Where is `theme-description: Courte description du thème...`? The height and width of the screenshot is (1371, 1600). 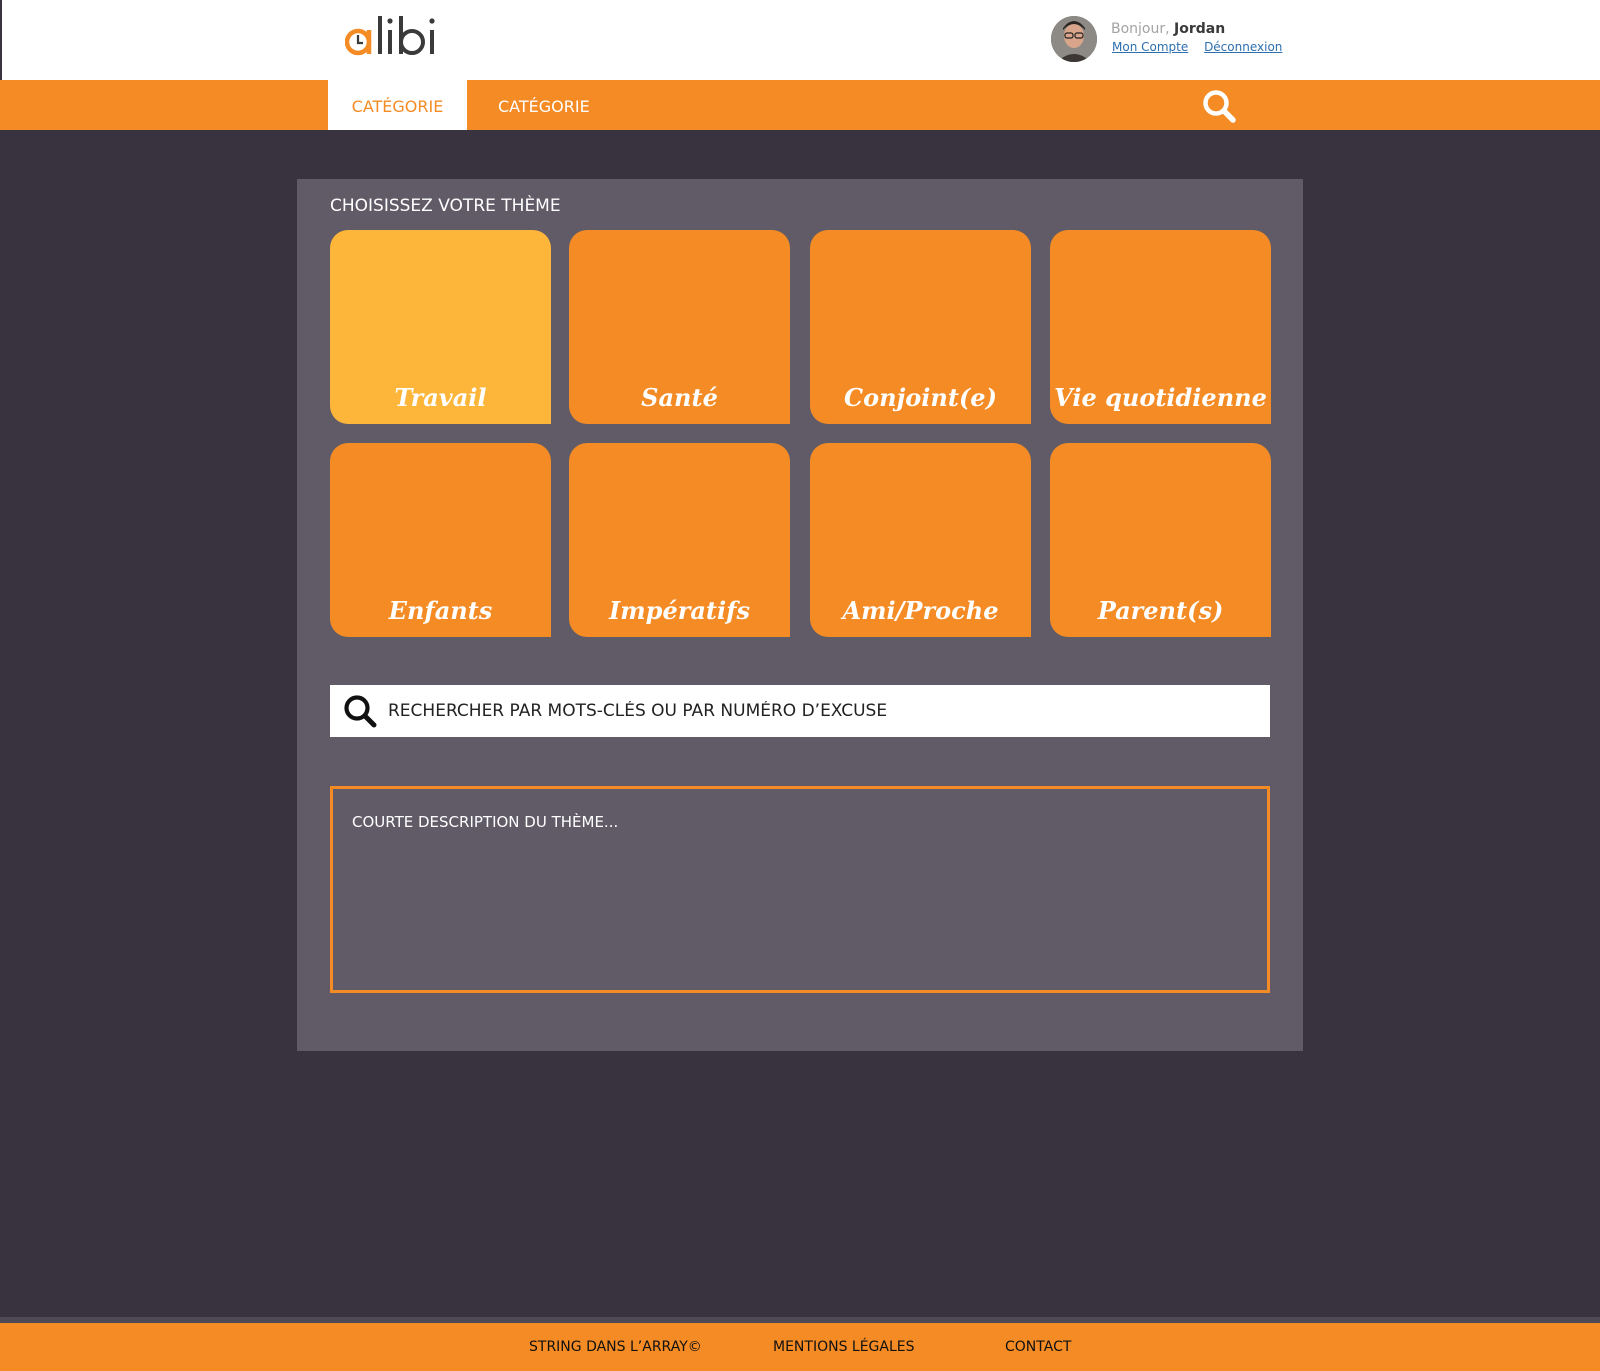
theme-description: Courte description du thème... is located at coordinates (485, 822).